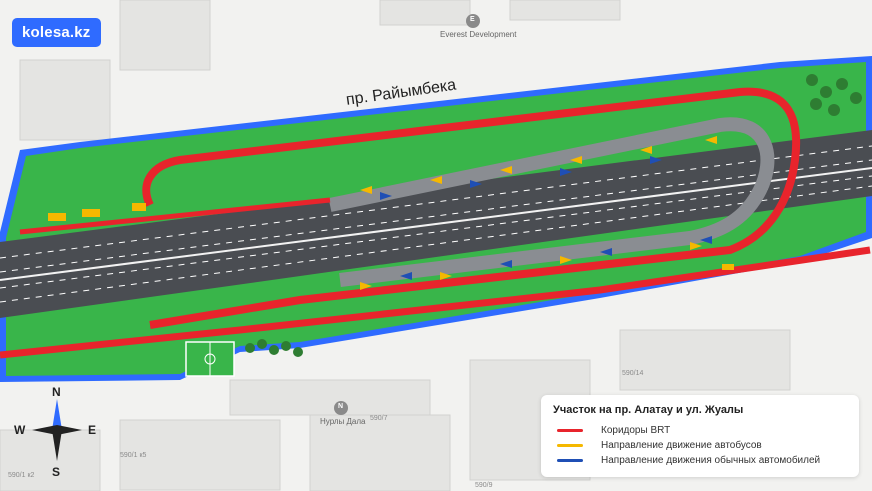 This screenshot has height=491, width=872. Describe the element at coordinates (472, 19) in the screenshot. I see `everest-pin-letter: E` at that location.